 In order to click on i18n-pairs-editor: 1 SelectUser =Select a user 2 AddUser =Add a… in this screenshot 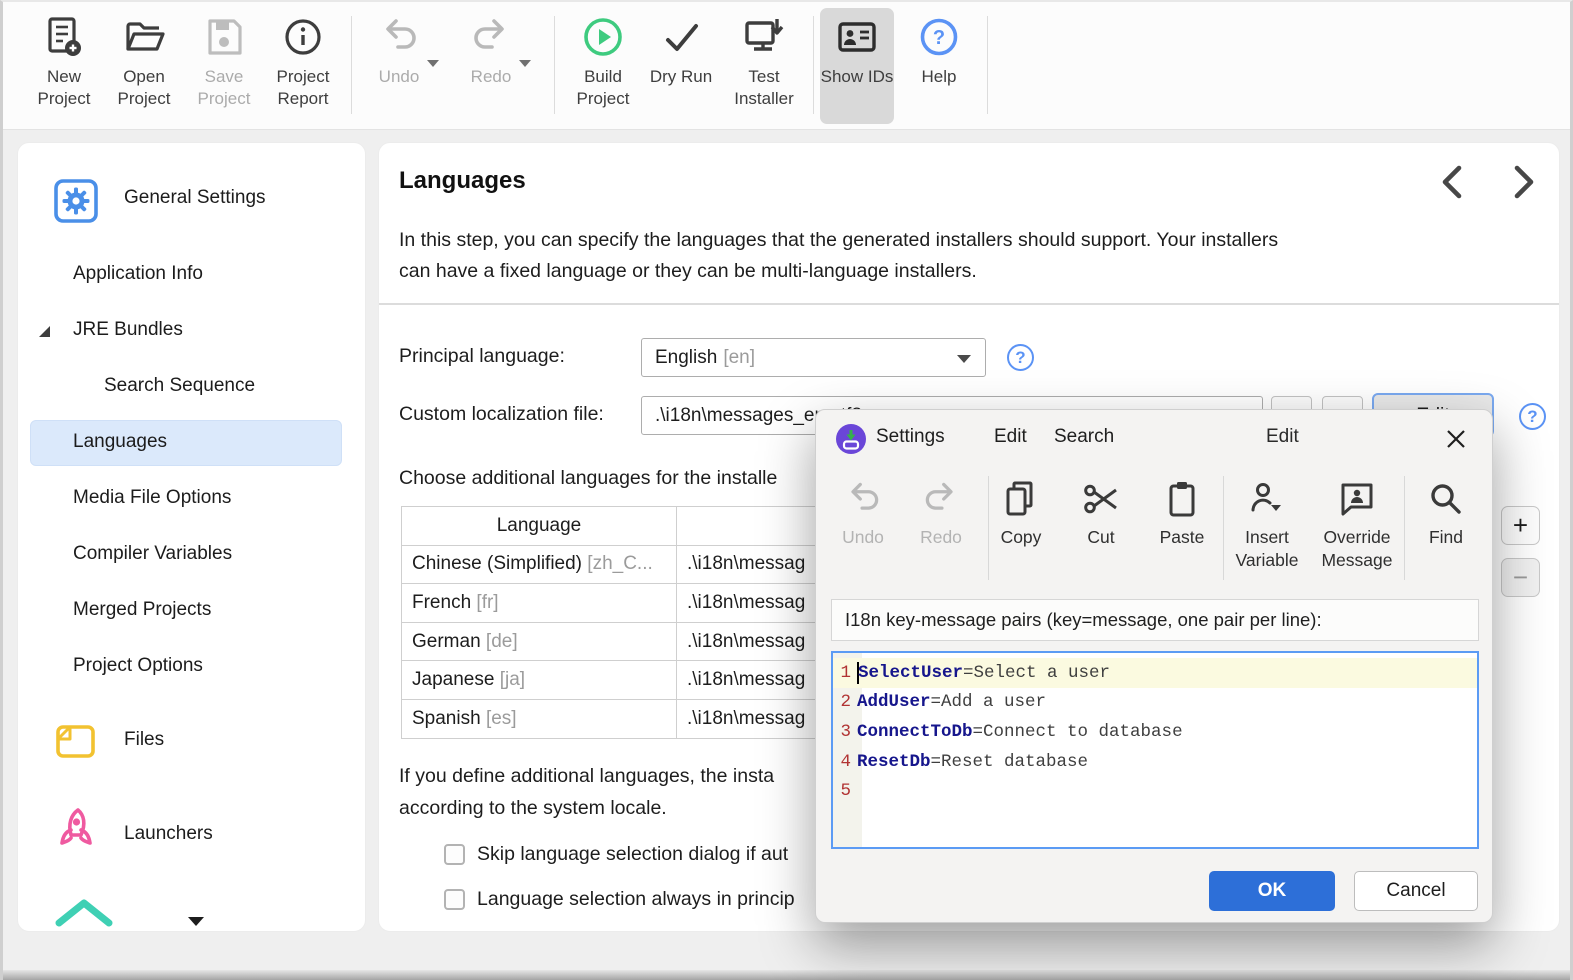, I will do `click(1155, 750)`.